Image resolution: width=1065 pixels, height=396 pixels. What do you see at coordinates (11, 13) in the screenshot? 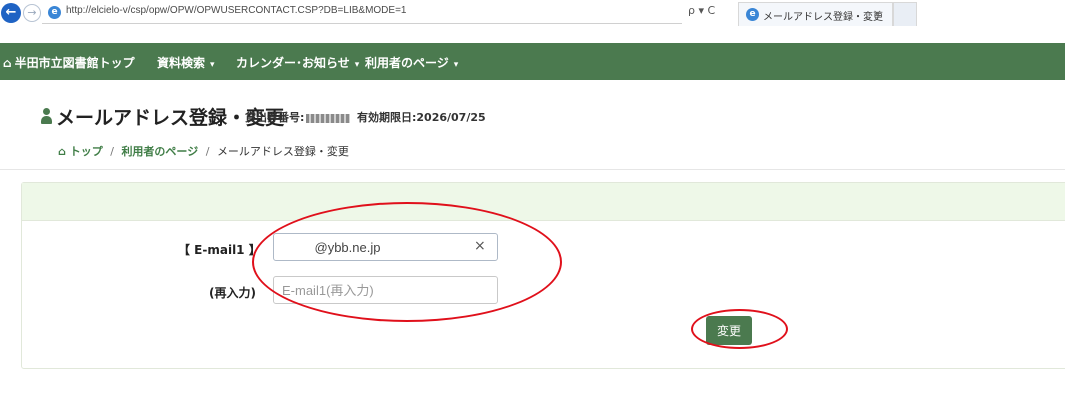
I see `back-arrow-icon: ←` at bounding box center [11, 13].